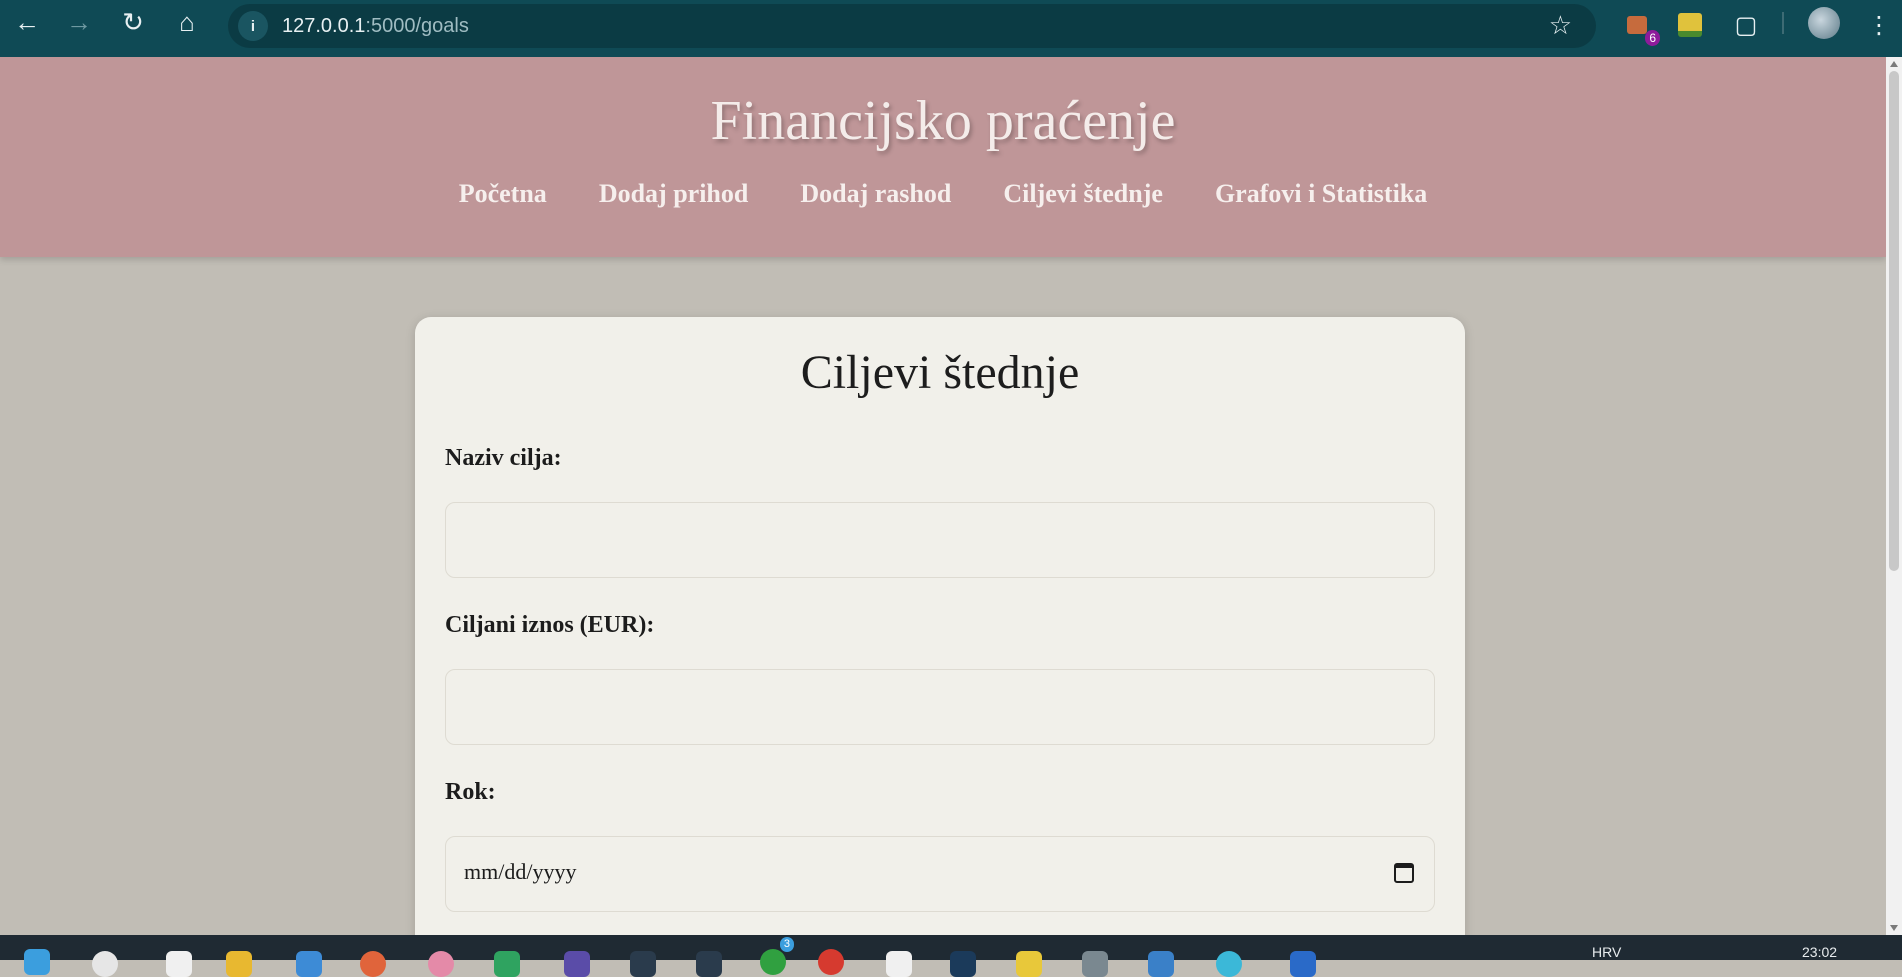 Image resolution: width=1902 pixels, height=977 pixels. I want to click on date-placeholder: mm/dd/yyyy, so click(520, 871).